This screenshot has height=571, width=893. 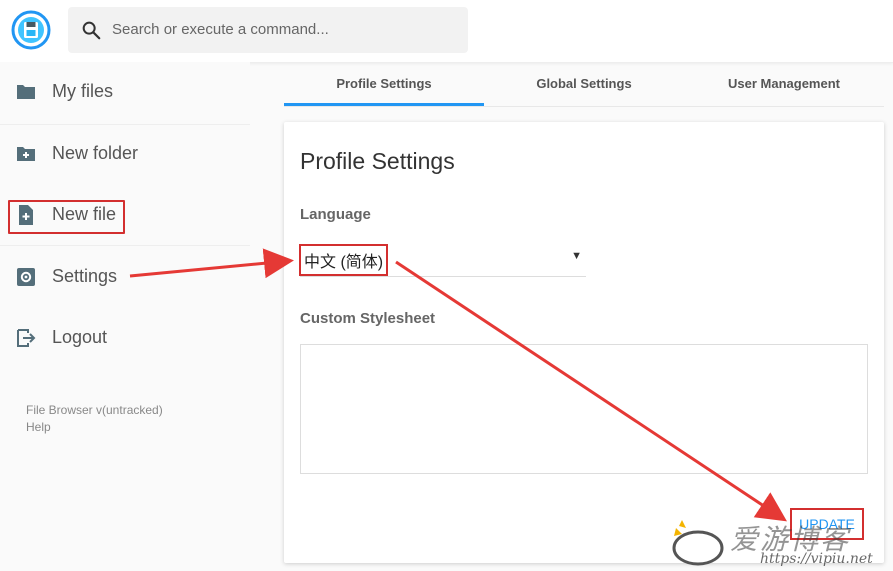 What do you see at coordinates (94, 410) in the screenshot?
I see `version-text: File Browser v(untracked)` at bounding box center [94, 410].